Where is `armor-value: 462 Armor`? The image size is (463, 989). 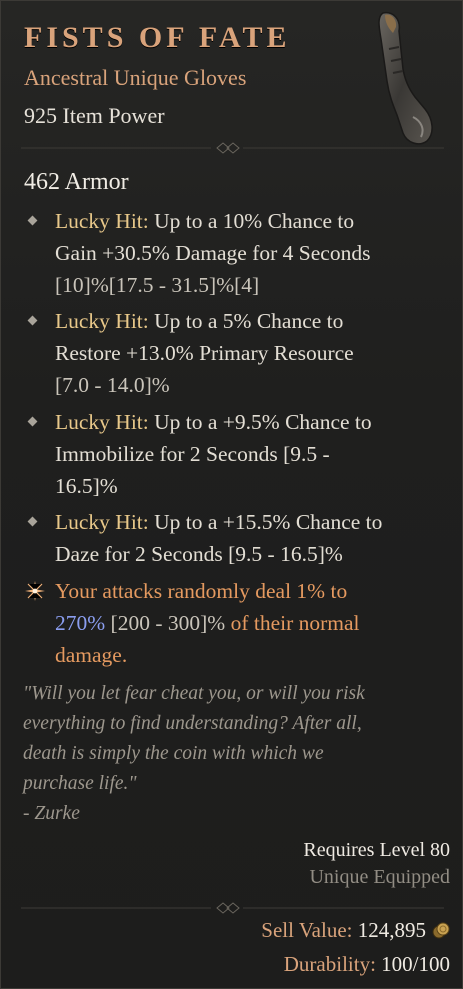
armor-value: 462 Armor is located at coordinates (76, 182).